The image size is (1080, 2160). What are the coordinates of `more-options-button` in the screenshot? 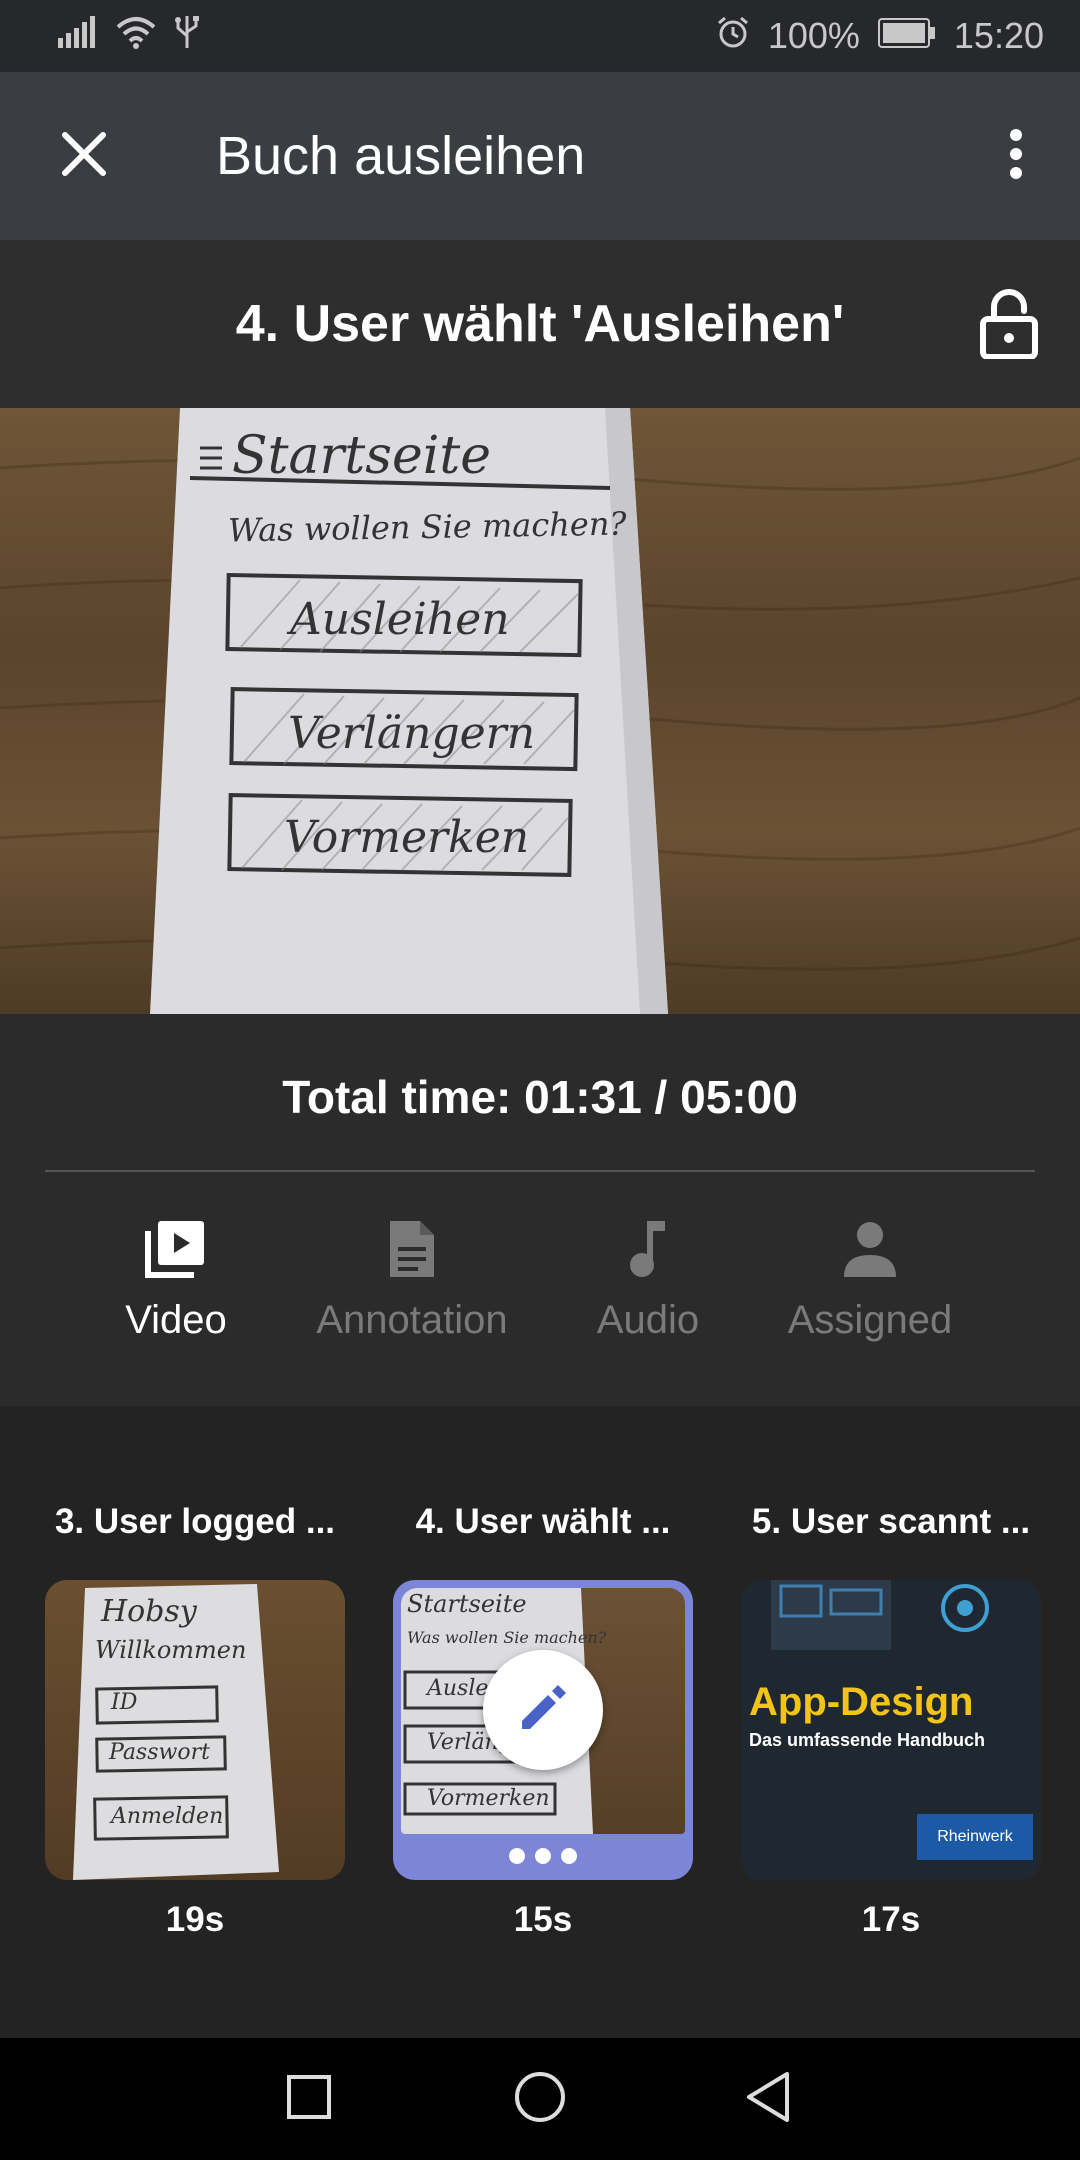 It's located at (1016, 156).